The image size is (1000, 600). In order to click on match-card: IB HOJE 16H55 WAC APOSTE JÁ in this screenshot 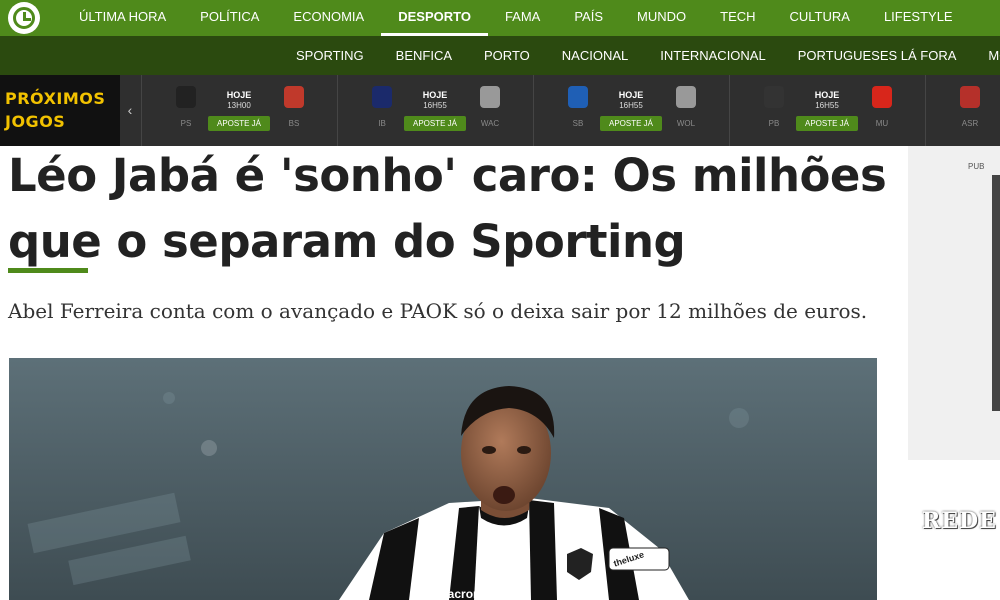, I will do `click(435, 110)`.